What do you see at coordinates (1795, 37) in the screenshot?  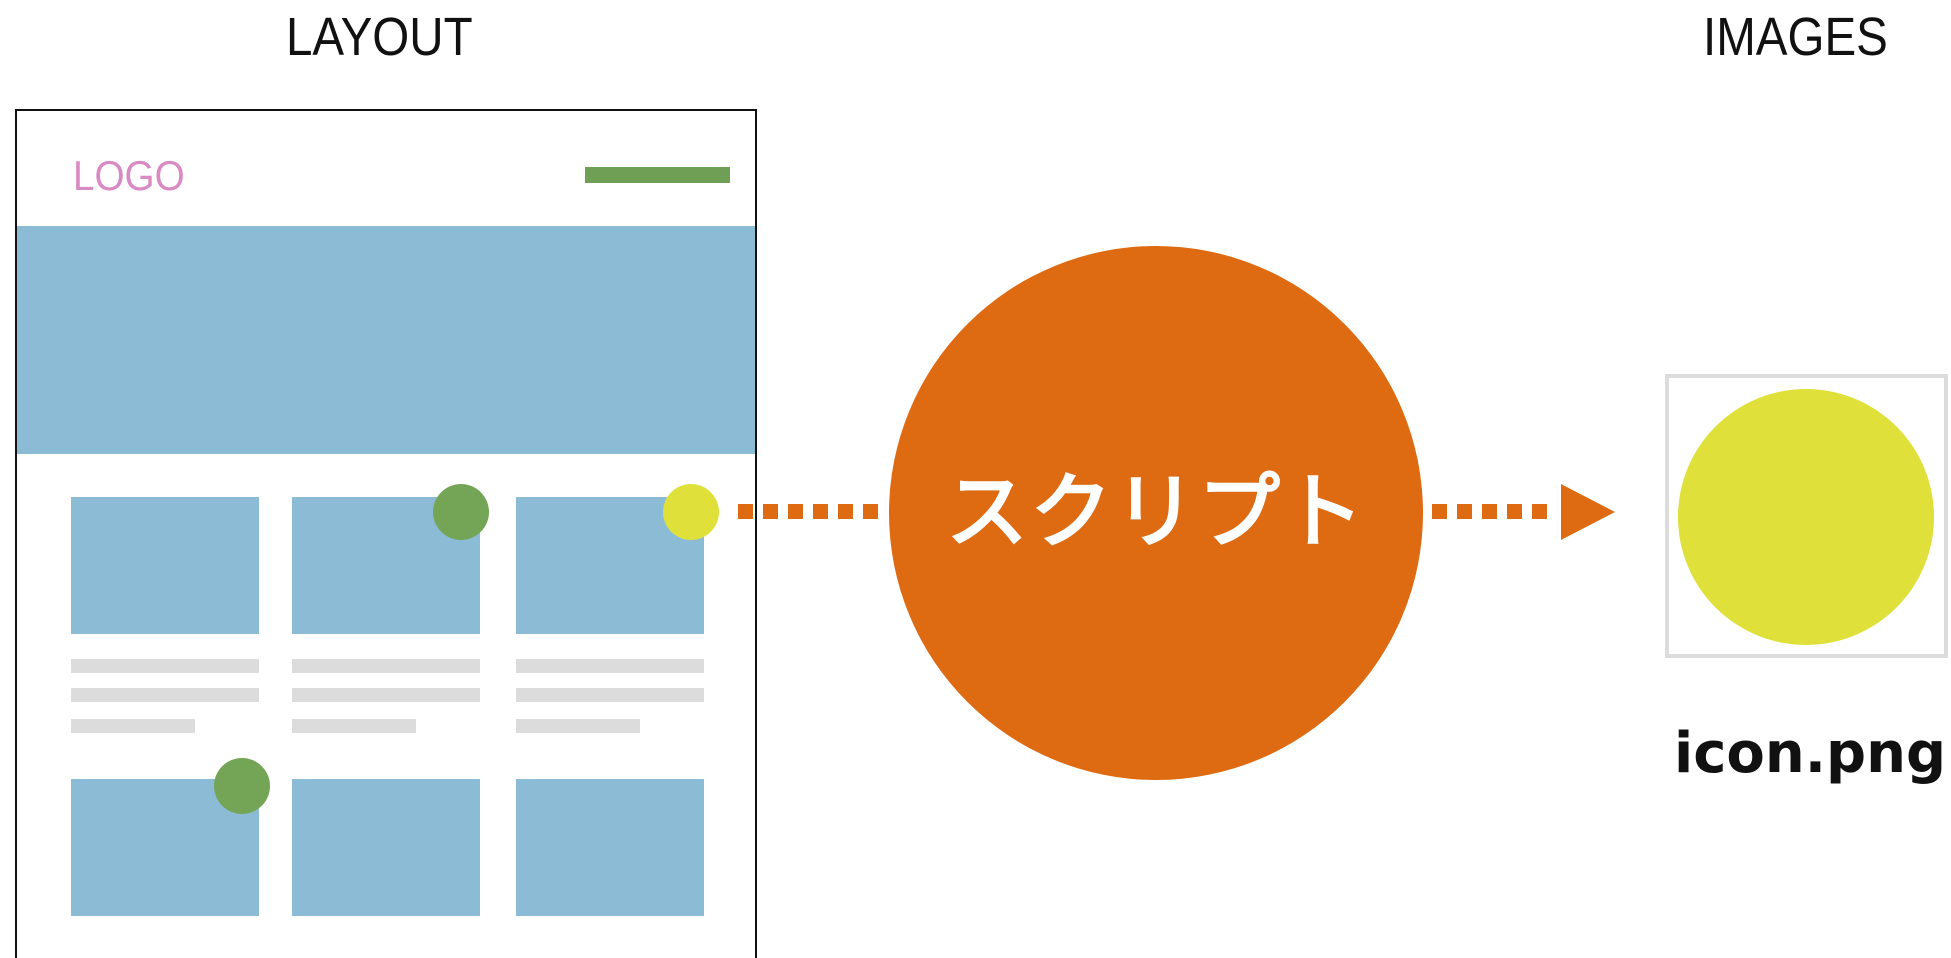 I see `images-heading: IMAGES` at bounding box center [1795, 37].